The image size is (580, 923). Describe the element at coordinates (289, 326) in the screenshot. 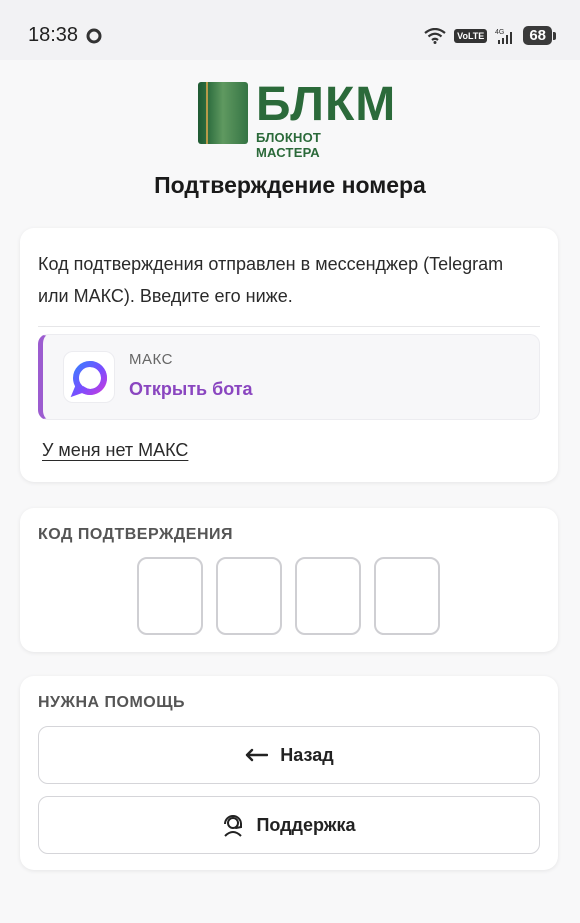

I see `divider` at that location.